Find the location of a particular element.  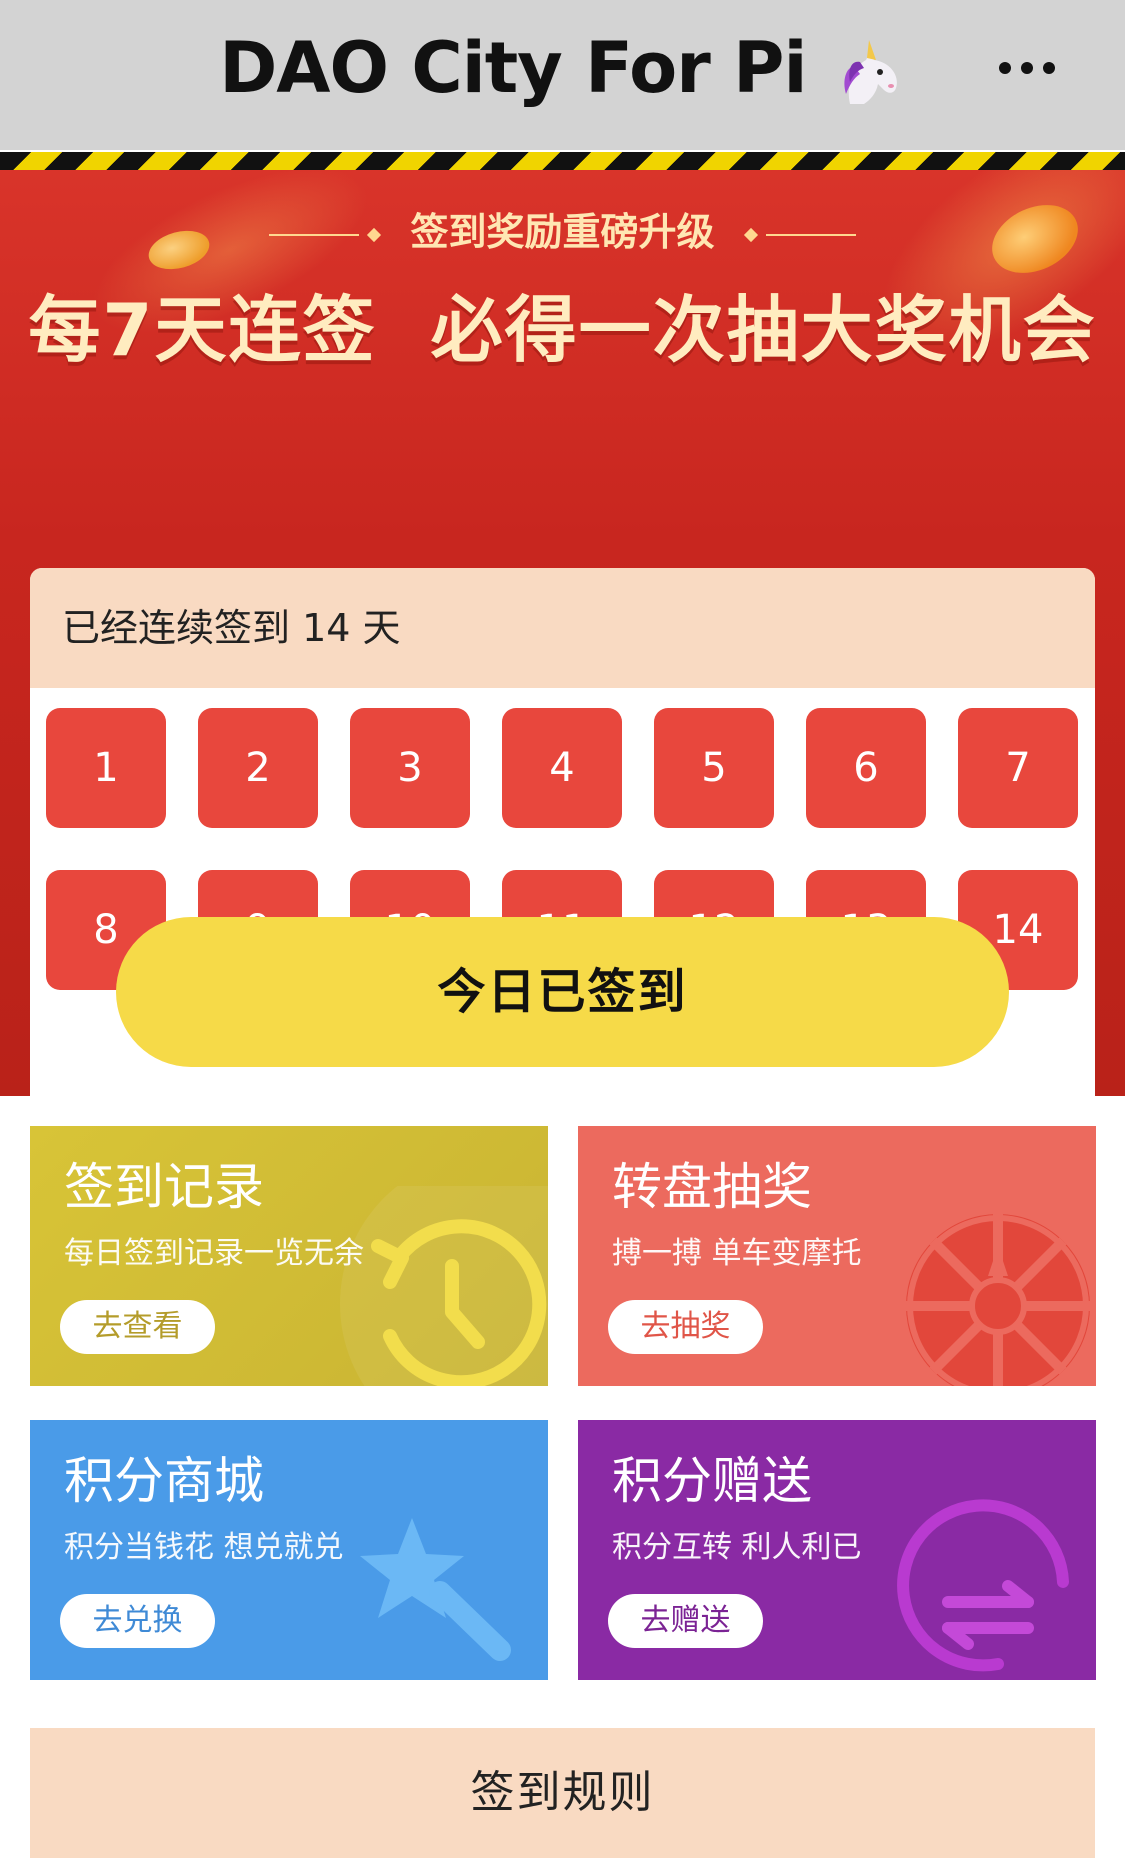

tile-title: 签到记录 is located at coordinates (164, 1187).